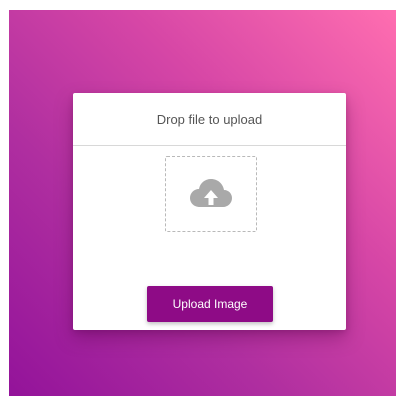 The width and height of the screenshot is (405, 409). I want to click on cloud-upload-icon, so click(211, 193).